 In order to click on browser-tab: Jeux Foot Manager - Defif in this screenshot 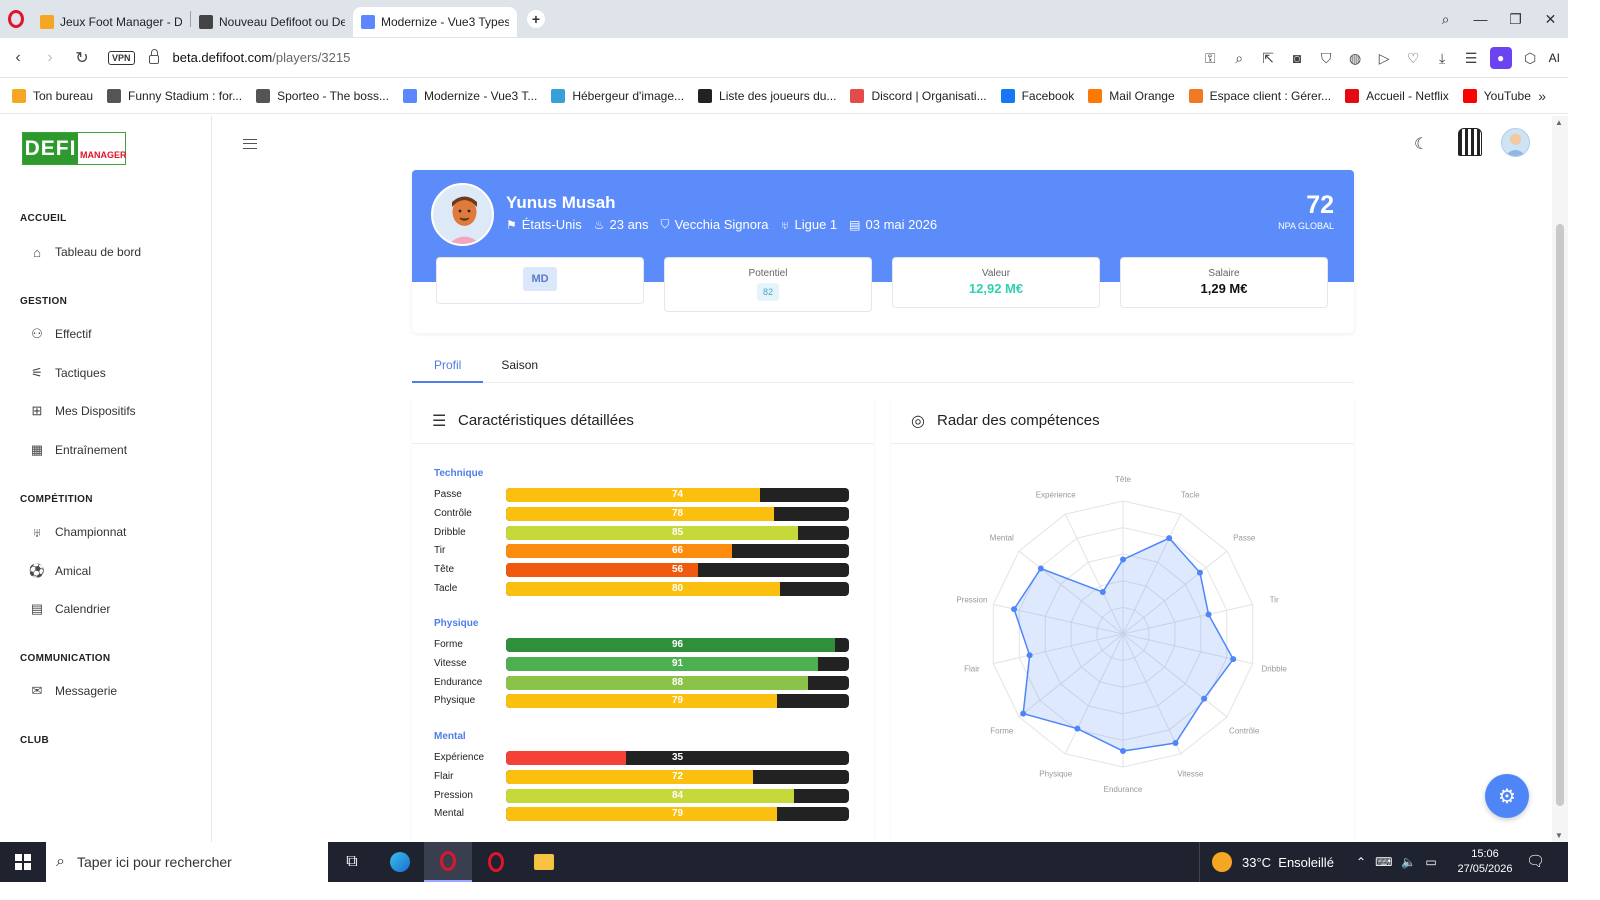, I will do `click(111, 22)`.